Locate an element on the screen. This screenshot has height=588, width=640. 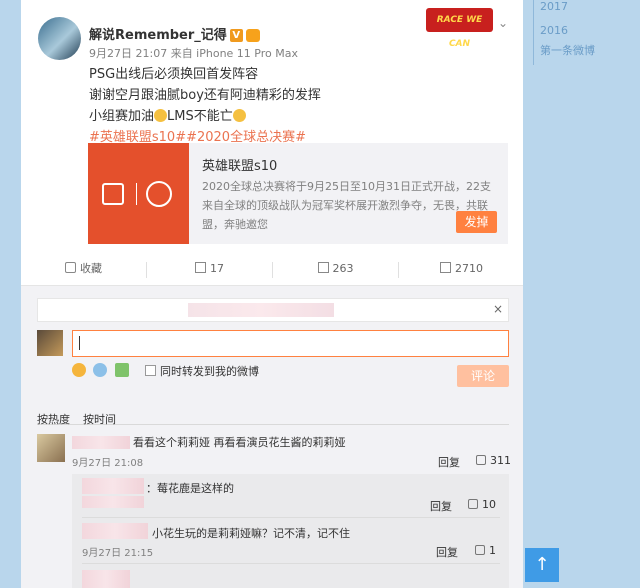
crown-icon is located at coordinates (252, 35).